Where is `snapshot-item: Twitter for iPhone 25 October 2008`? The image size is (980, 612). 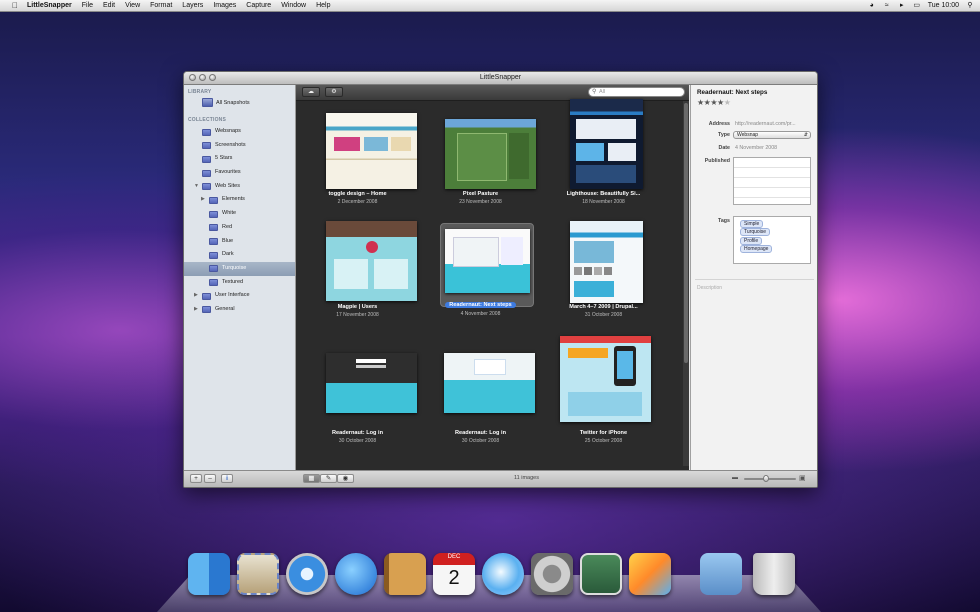
snapshot-item: Twitter for iPhone 25 October 2008 is located at coordinates (603, 397).